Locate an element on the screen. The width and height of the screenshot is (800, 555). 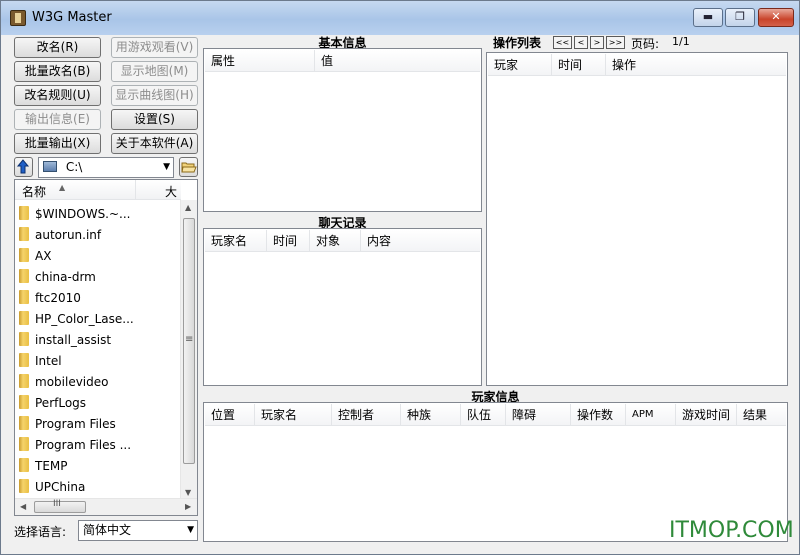
about-button: 关于本软件(A) is located at coordinates (154, 143).